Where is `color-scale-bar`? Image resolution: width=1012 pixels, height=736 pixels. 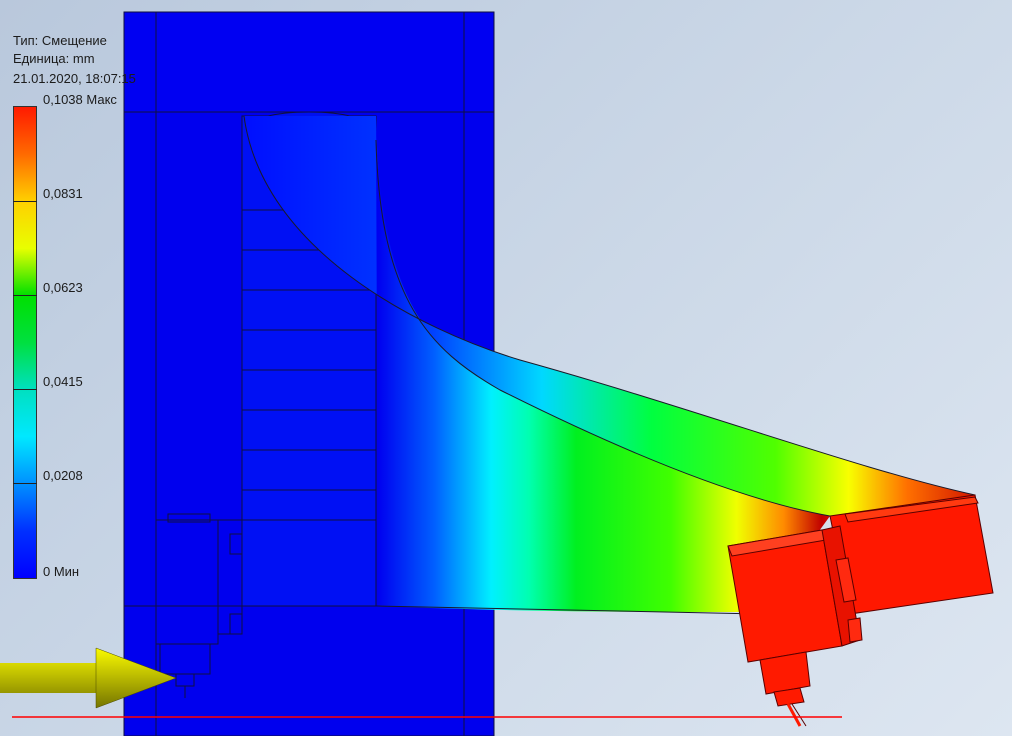
color-scale-bar is located at coordinates (25, 342).